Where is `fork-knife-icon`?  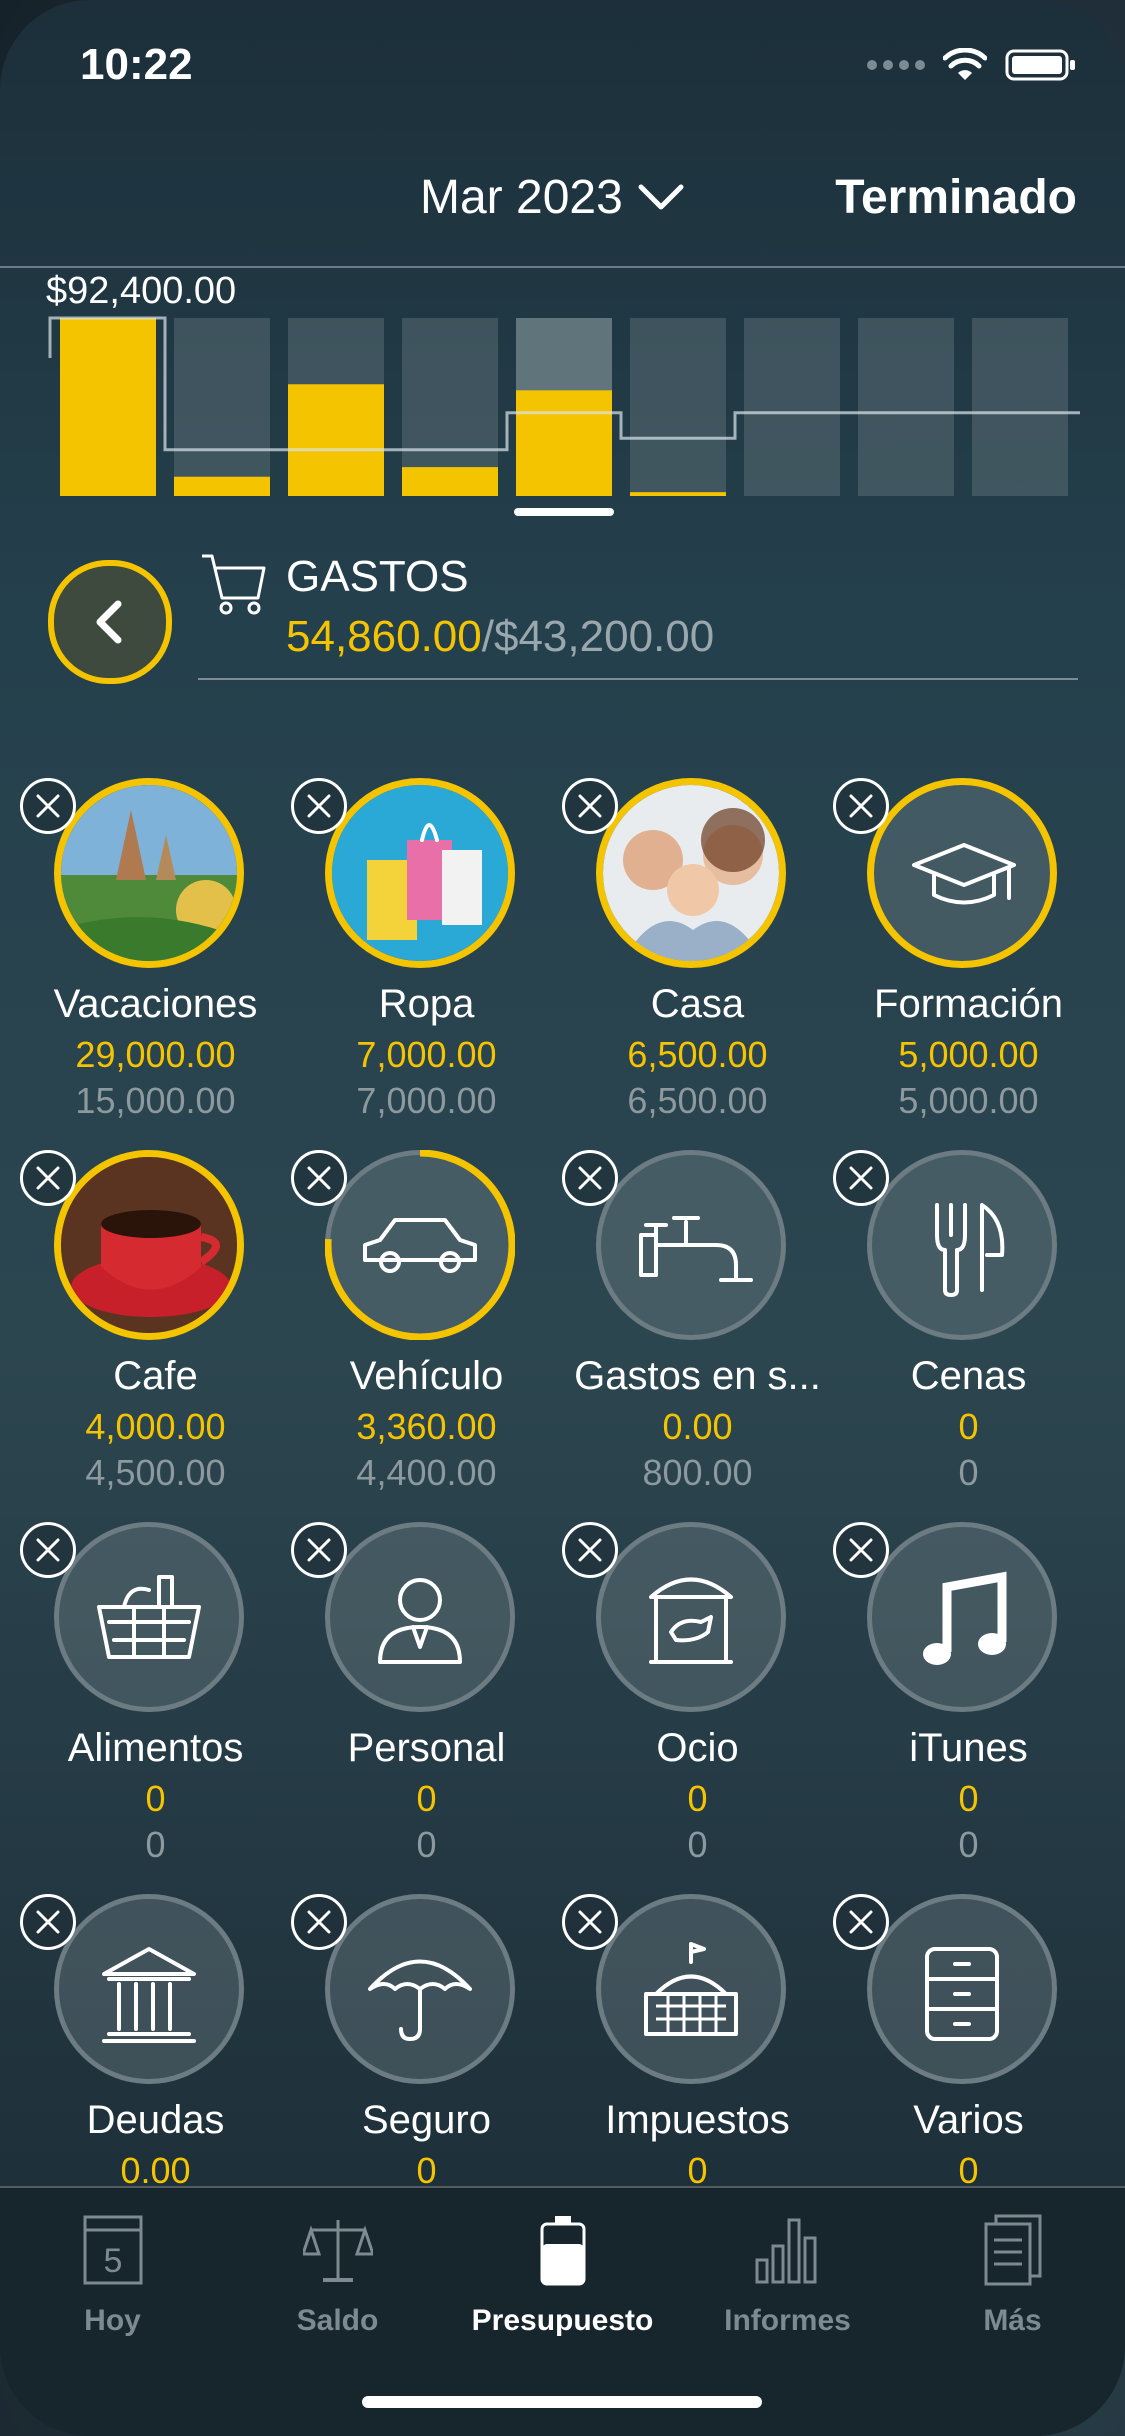
fork-knife-icon is located at coordinates (970, 1250).